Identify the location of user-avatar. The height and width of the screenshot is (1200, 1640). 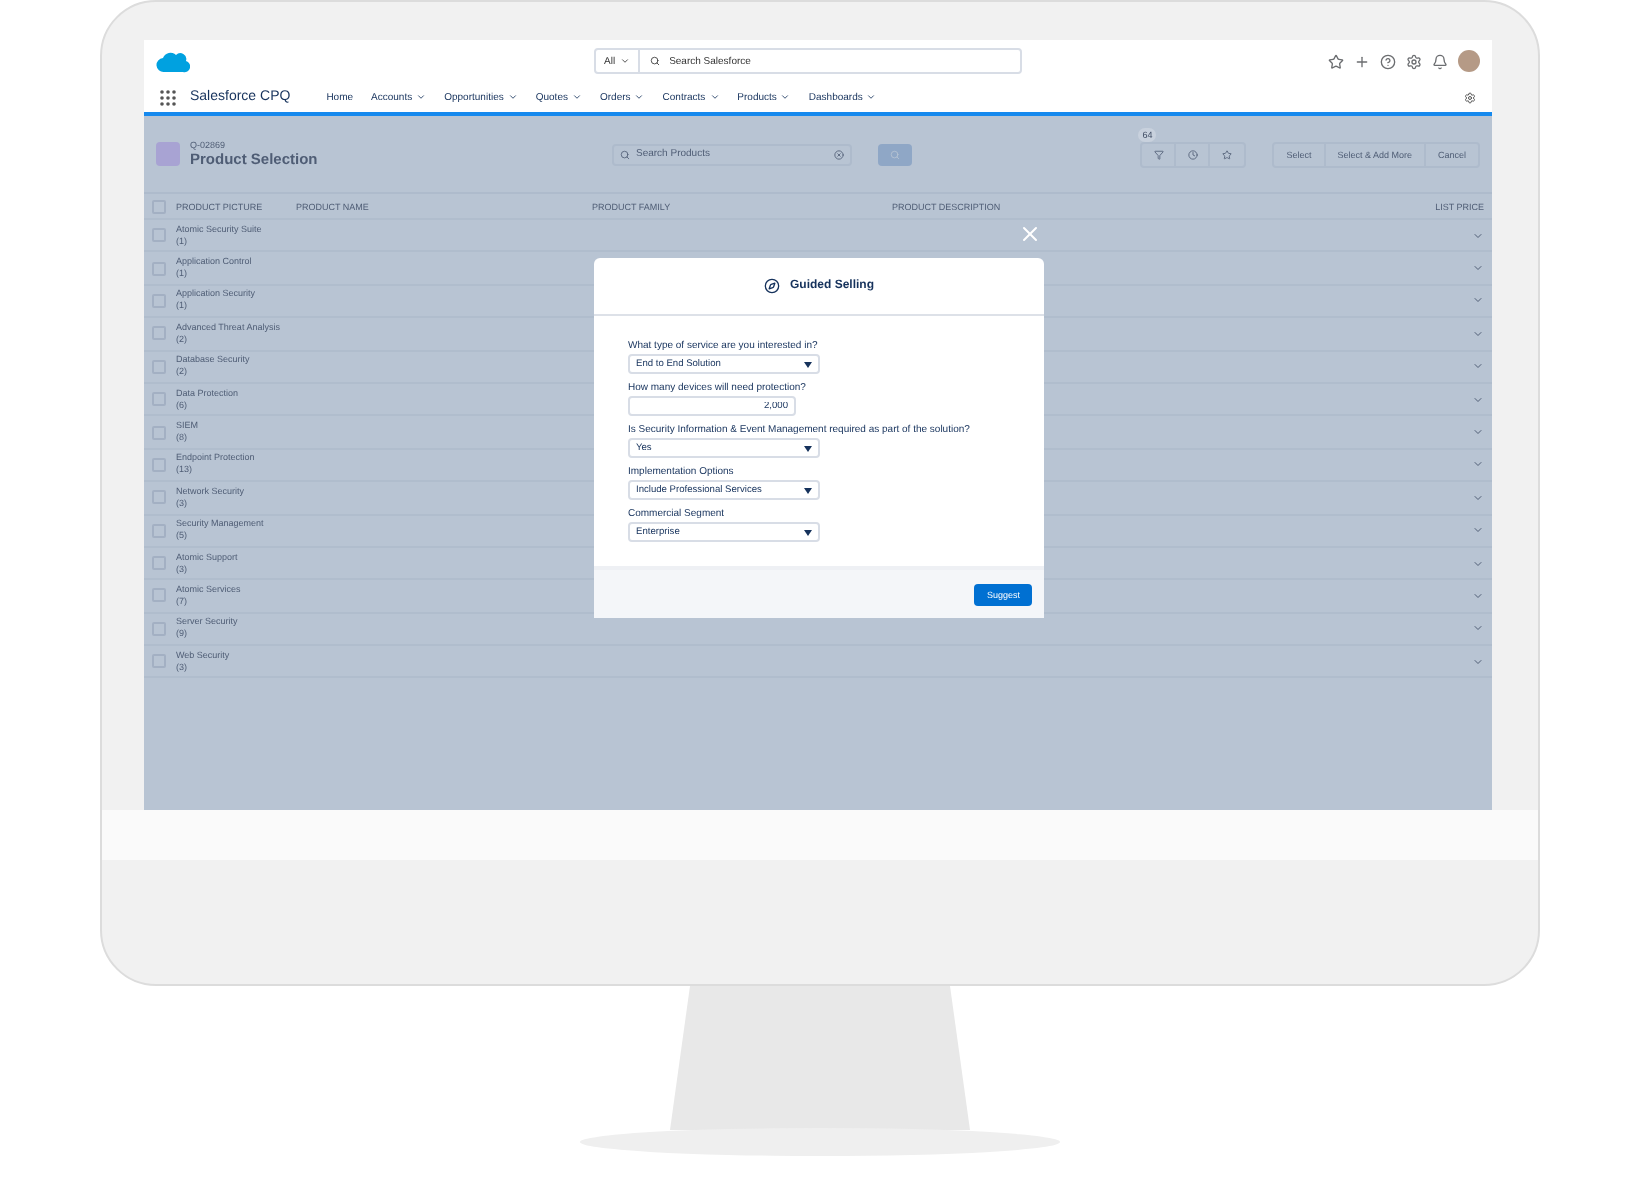
(1469, 61).